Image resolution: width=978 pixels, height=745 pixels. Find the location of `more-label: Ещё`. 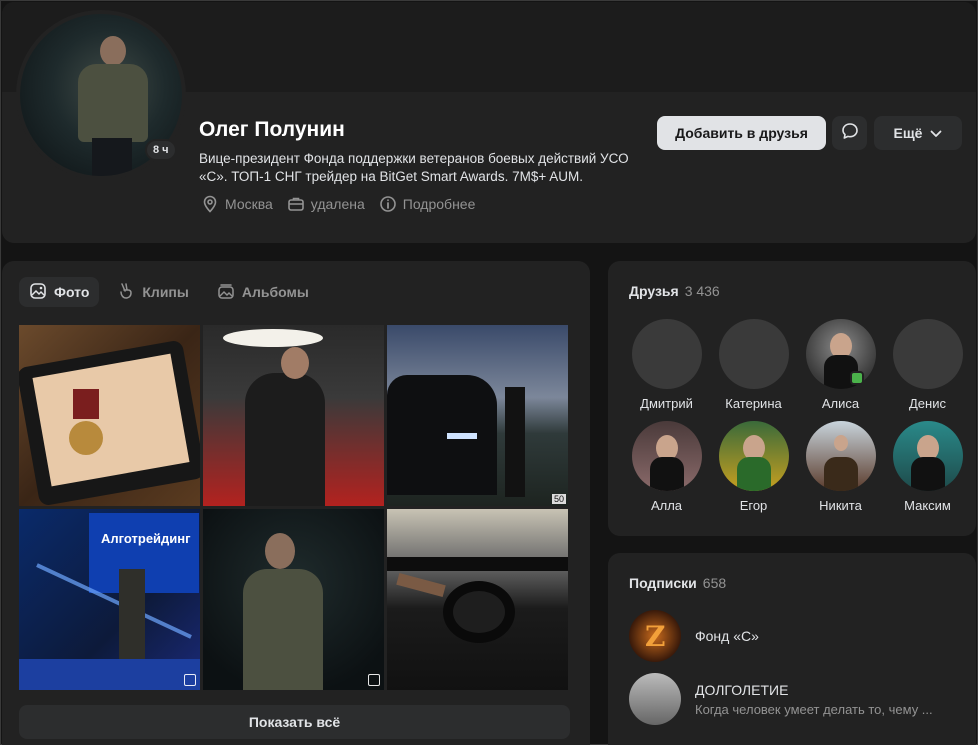

more-label: Ещё is located at coordinates (908, 133).